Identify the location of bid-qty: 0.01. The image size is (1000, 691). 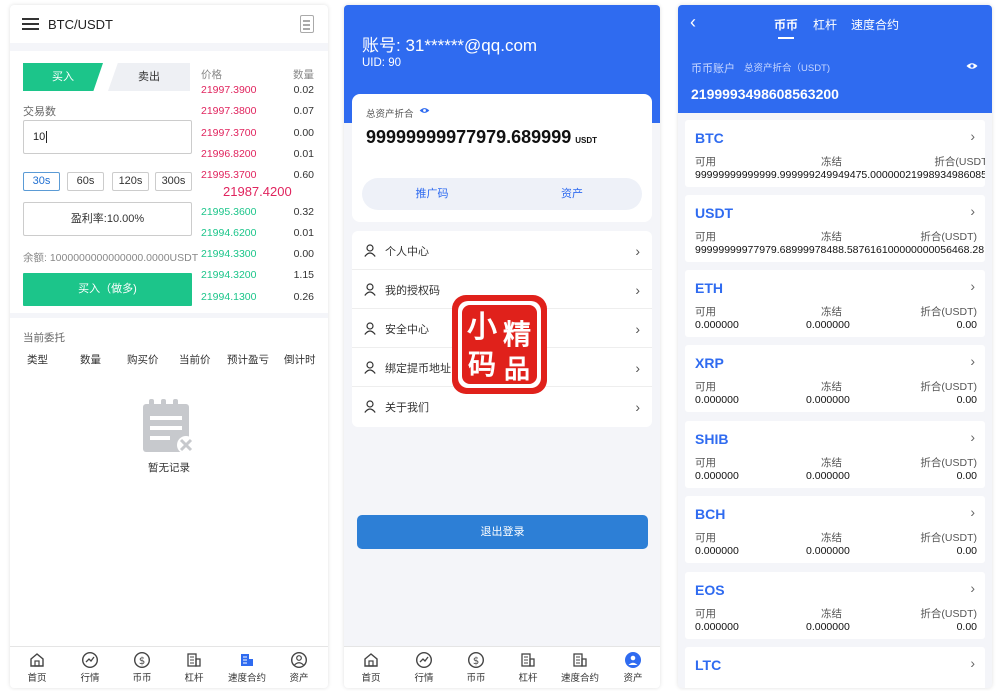
(303, 233).